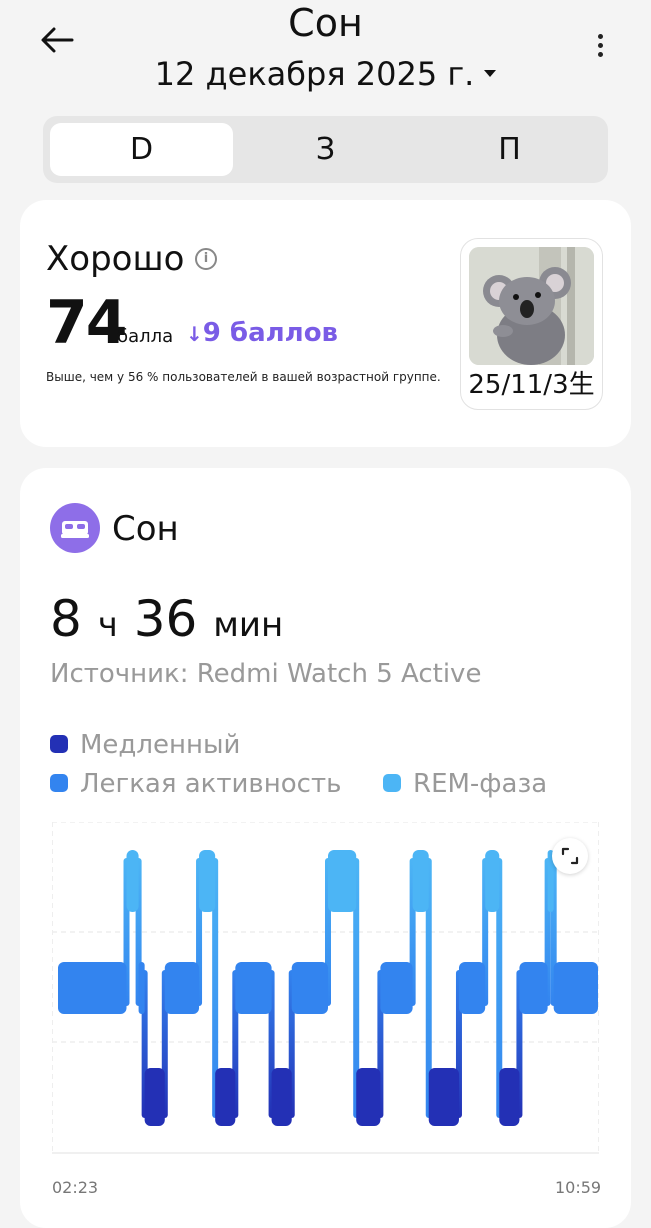  I want to click on period-tabs: D З П, so click(325, 149).